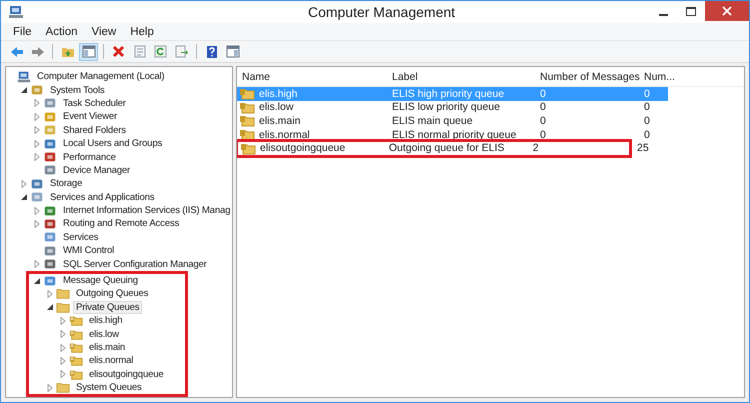 The height and width of the screenshot is (403, 750). What do you see at coordinates (66, 183) in the screenshot?
I see `tree-item: Storage` at bounding box center [66, 183].